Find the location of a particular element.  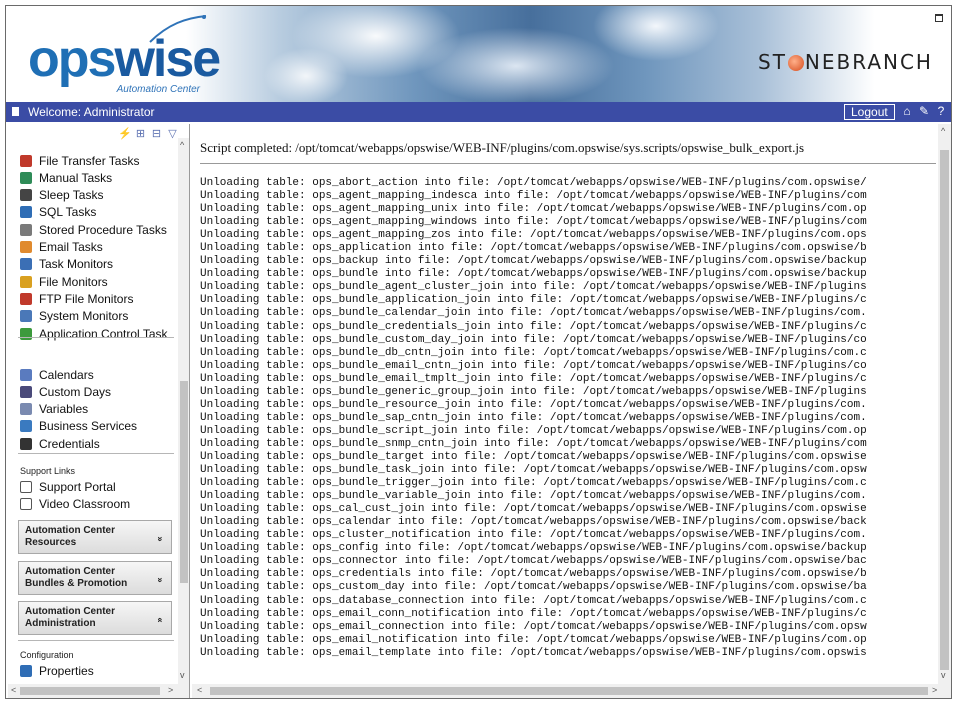

brand-pre: ST is located at coordinates (772, 62).